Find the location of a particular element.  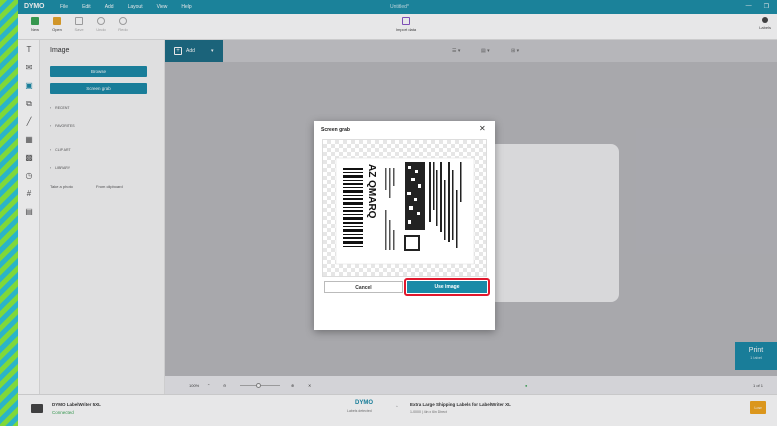

close-icon: ✕ is located at coordinates (482, 128).